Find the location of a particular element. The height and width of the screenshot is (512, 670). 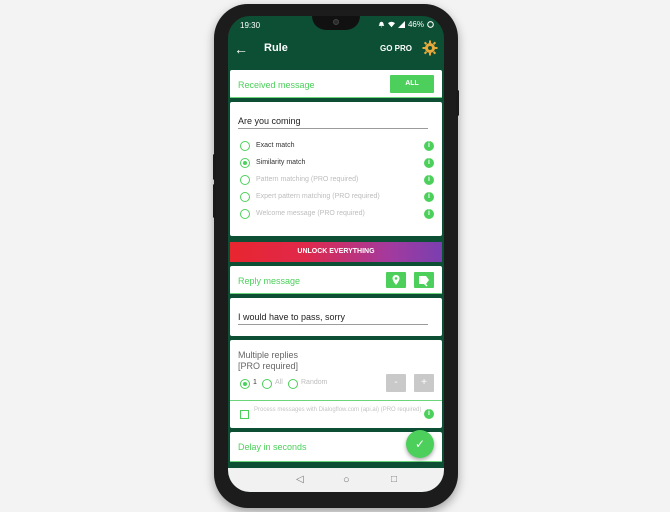

multiple-replies-label: Multiple replies [PRO required] is located at coordinates (268, 361).